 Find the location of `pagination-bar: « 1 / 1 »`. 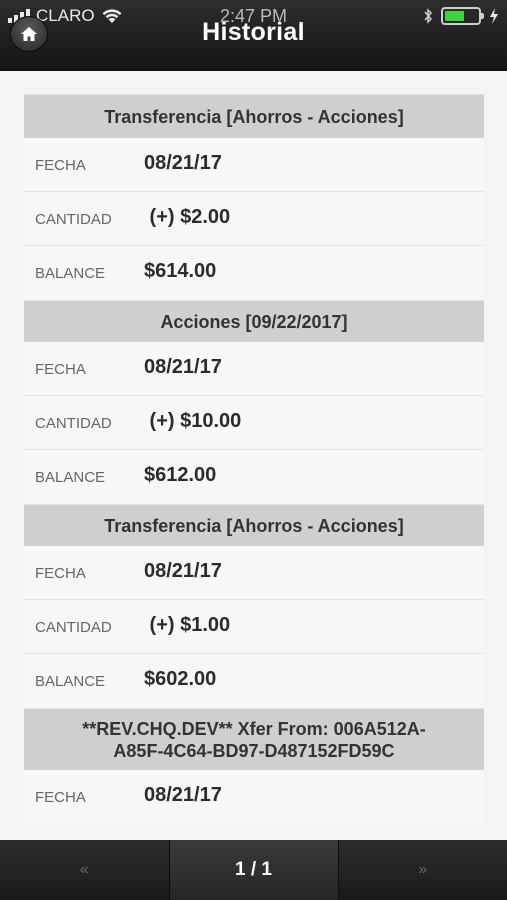

pagination-bar: « 1 / 1 » is located at coordinates (253, 870).